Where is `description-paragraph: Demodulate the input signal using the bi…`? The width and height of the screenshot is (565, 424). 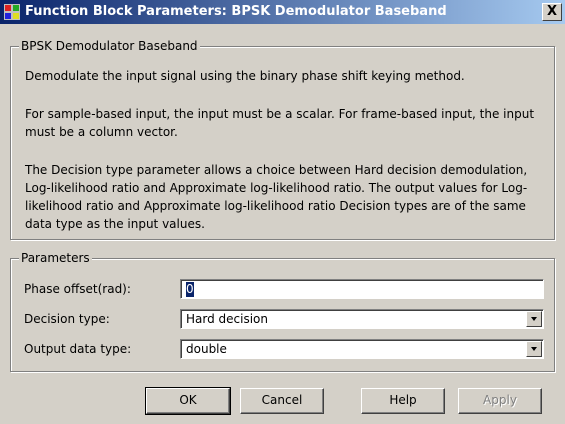 description-paragraph: Demodulate the input signal using the bi… is located at coordinates (245, 76).